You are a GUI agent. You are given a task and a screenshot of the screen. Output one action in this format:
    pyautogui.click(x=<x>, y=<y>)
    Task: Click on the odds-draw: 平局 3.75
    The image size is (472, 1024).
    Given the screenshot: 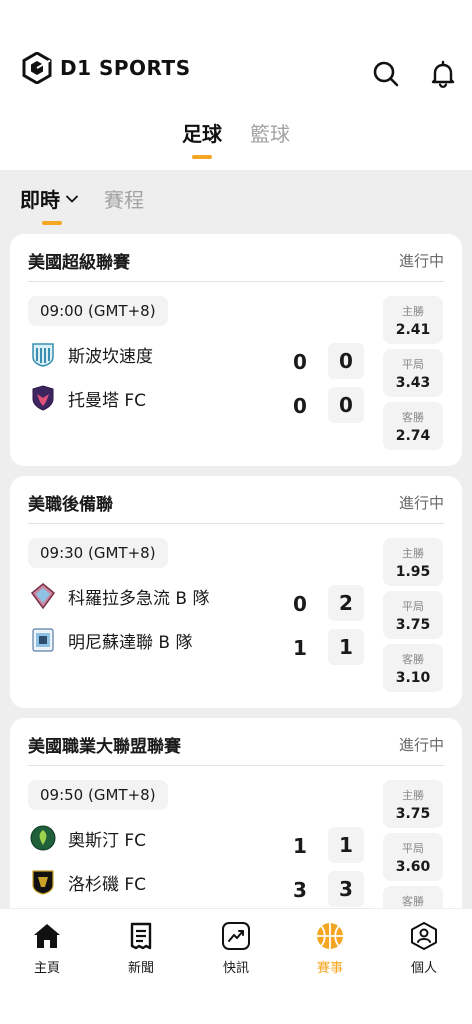 What is the action you would take?
    pyautogui.click(x=413, y=615)
    